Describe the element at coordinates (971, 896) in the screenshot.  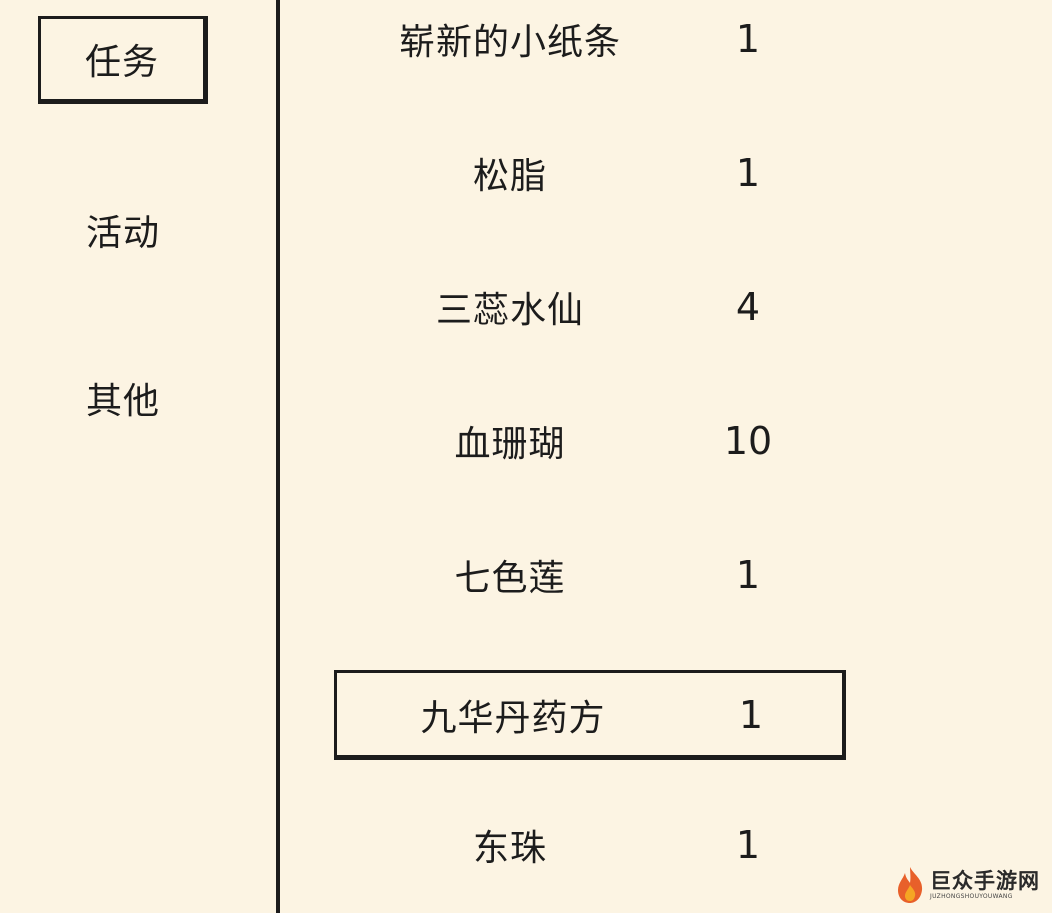
I see `watermark-subtitle: JUZHONGSHOUYOUWANG` at that location.